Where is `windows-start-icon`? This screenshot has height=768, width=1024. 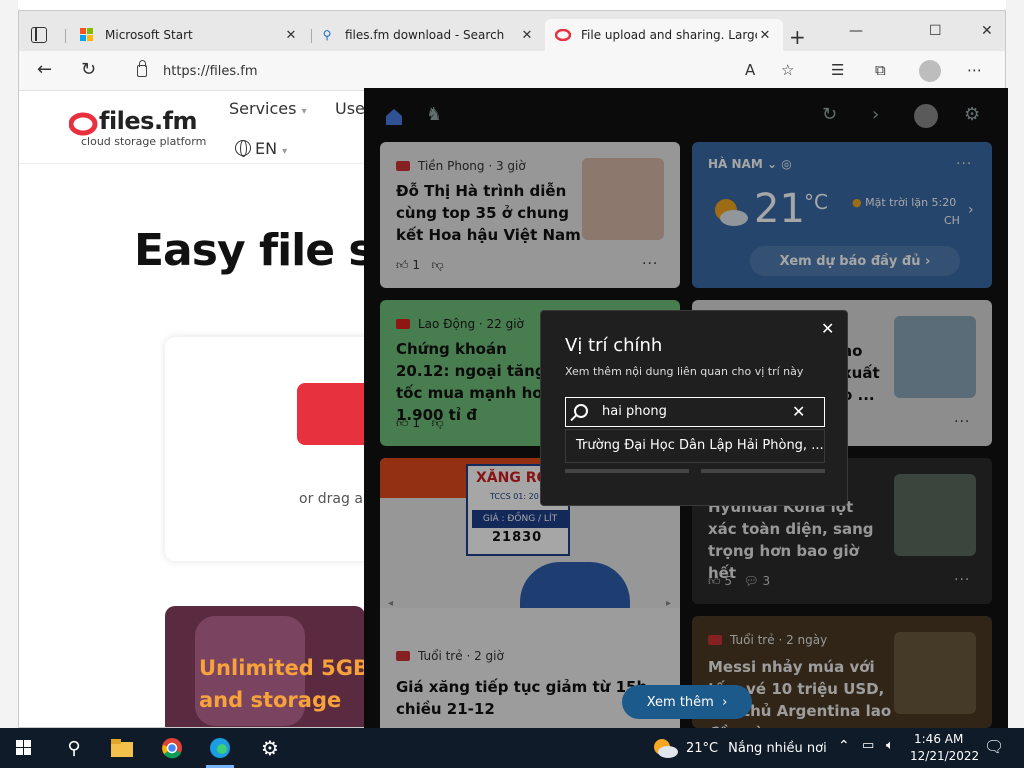 windows-start-icon is located at coordinates (23, 747).